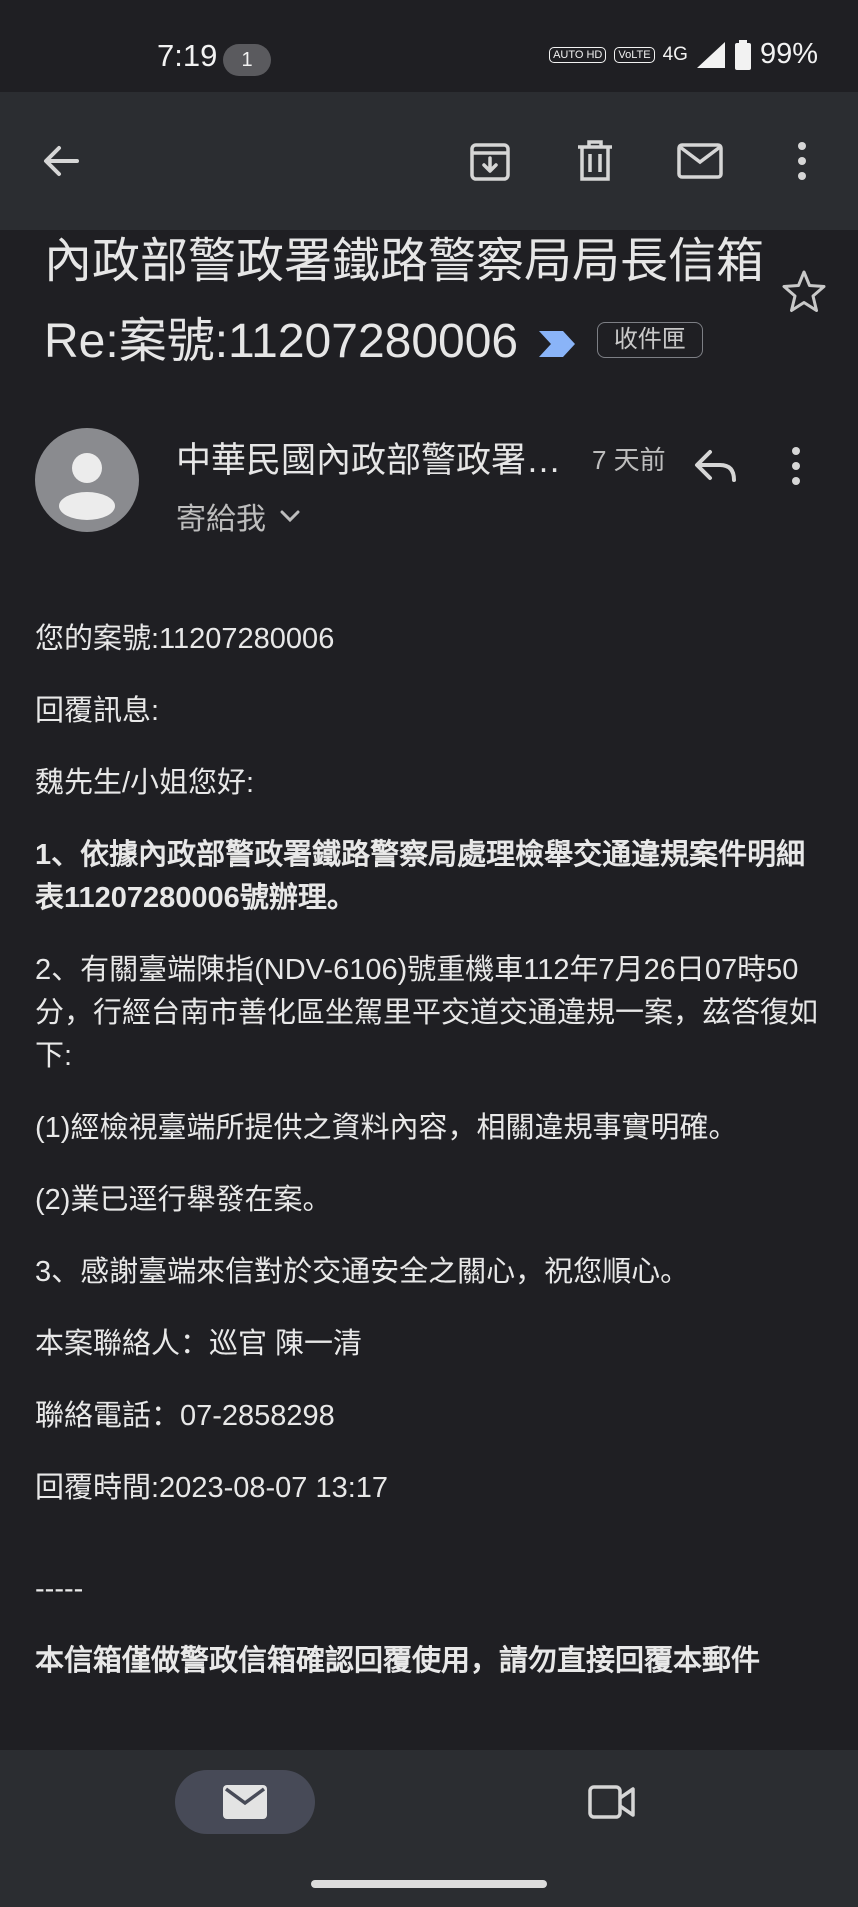  Describe the element at coordinates (362, 1272) in the screenshot. I see `body-paragraph-3: 3、感謝臺端來信對於交通安全之關心，祝您順心。` at that location.